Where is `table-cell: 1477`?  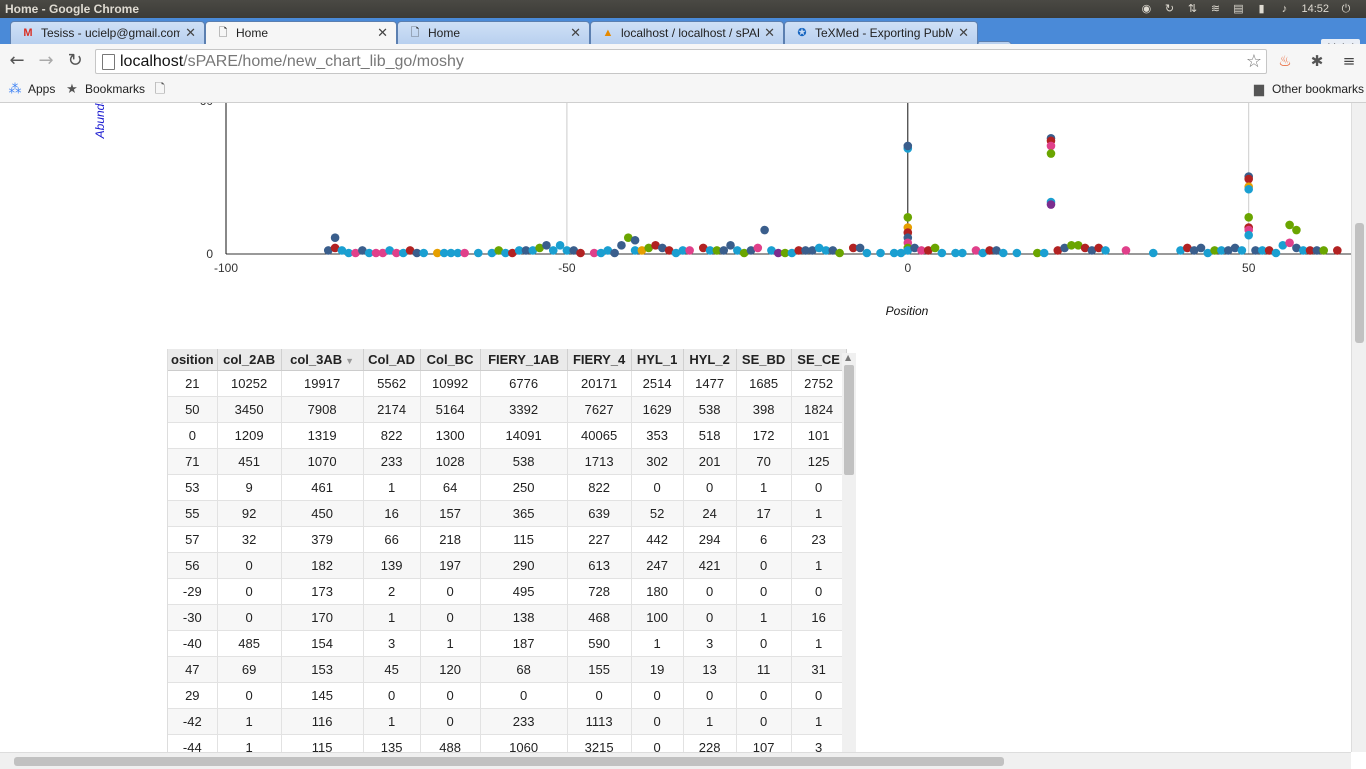
table-cell: 1477 is located at coordinates (710, 383).